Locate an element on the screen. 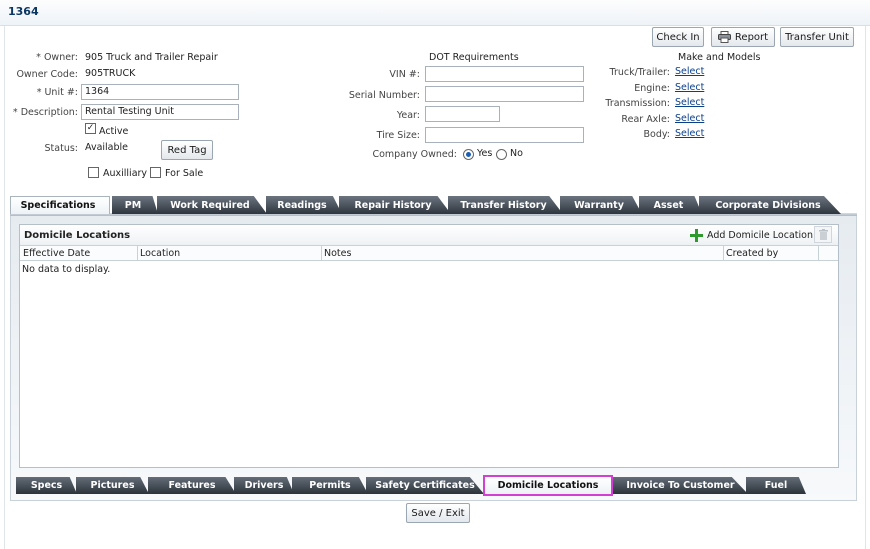 The image size is (870, 549). btab-safety-certificates-label: Safety Certificates is located at coordinates (425, 485).